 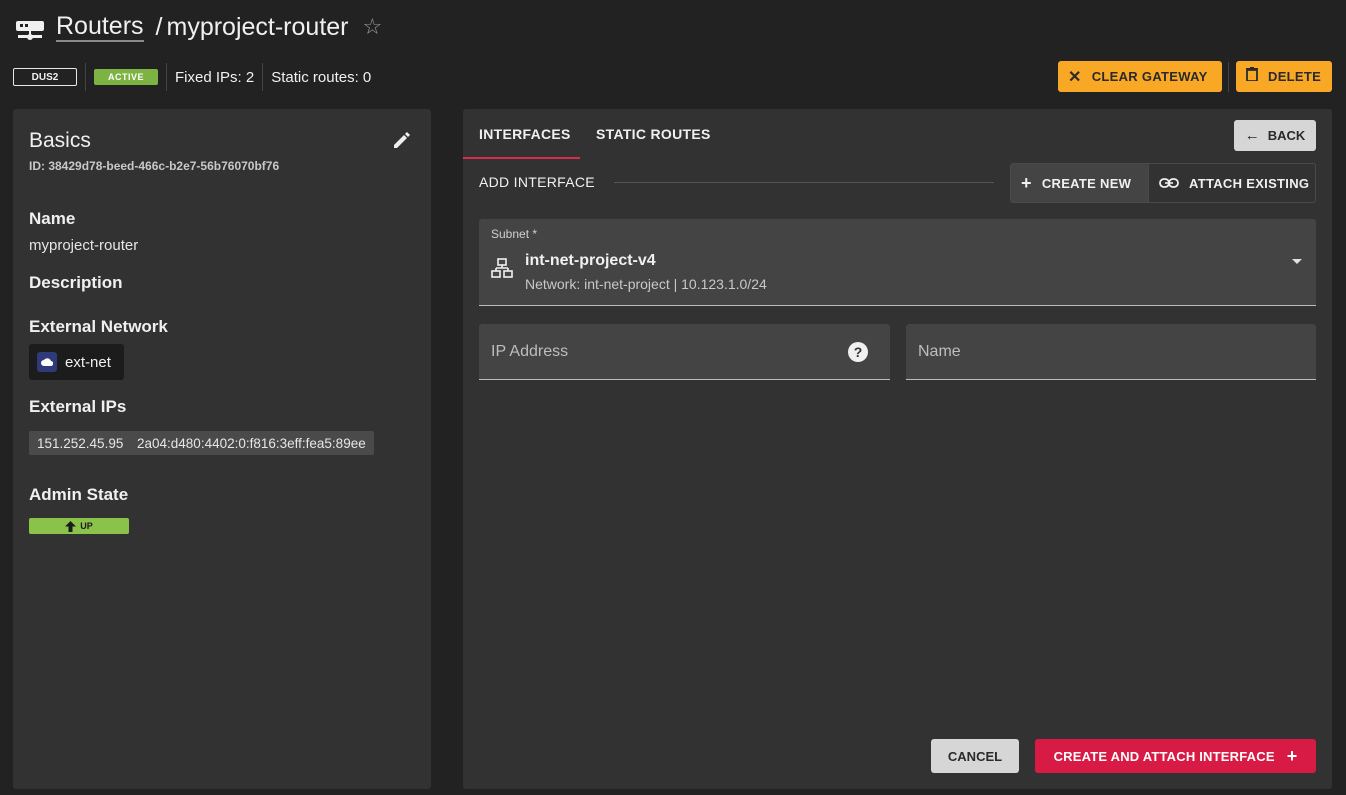 I want to click on tab-interfaces: INTERFACES, so click(x=525, y=134).